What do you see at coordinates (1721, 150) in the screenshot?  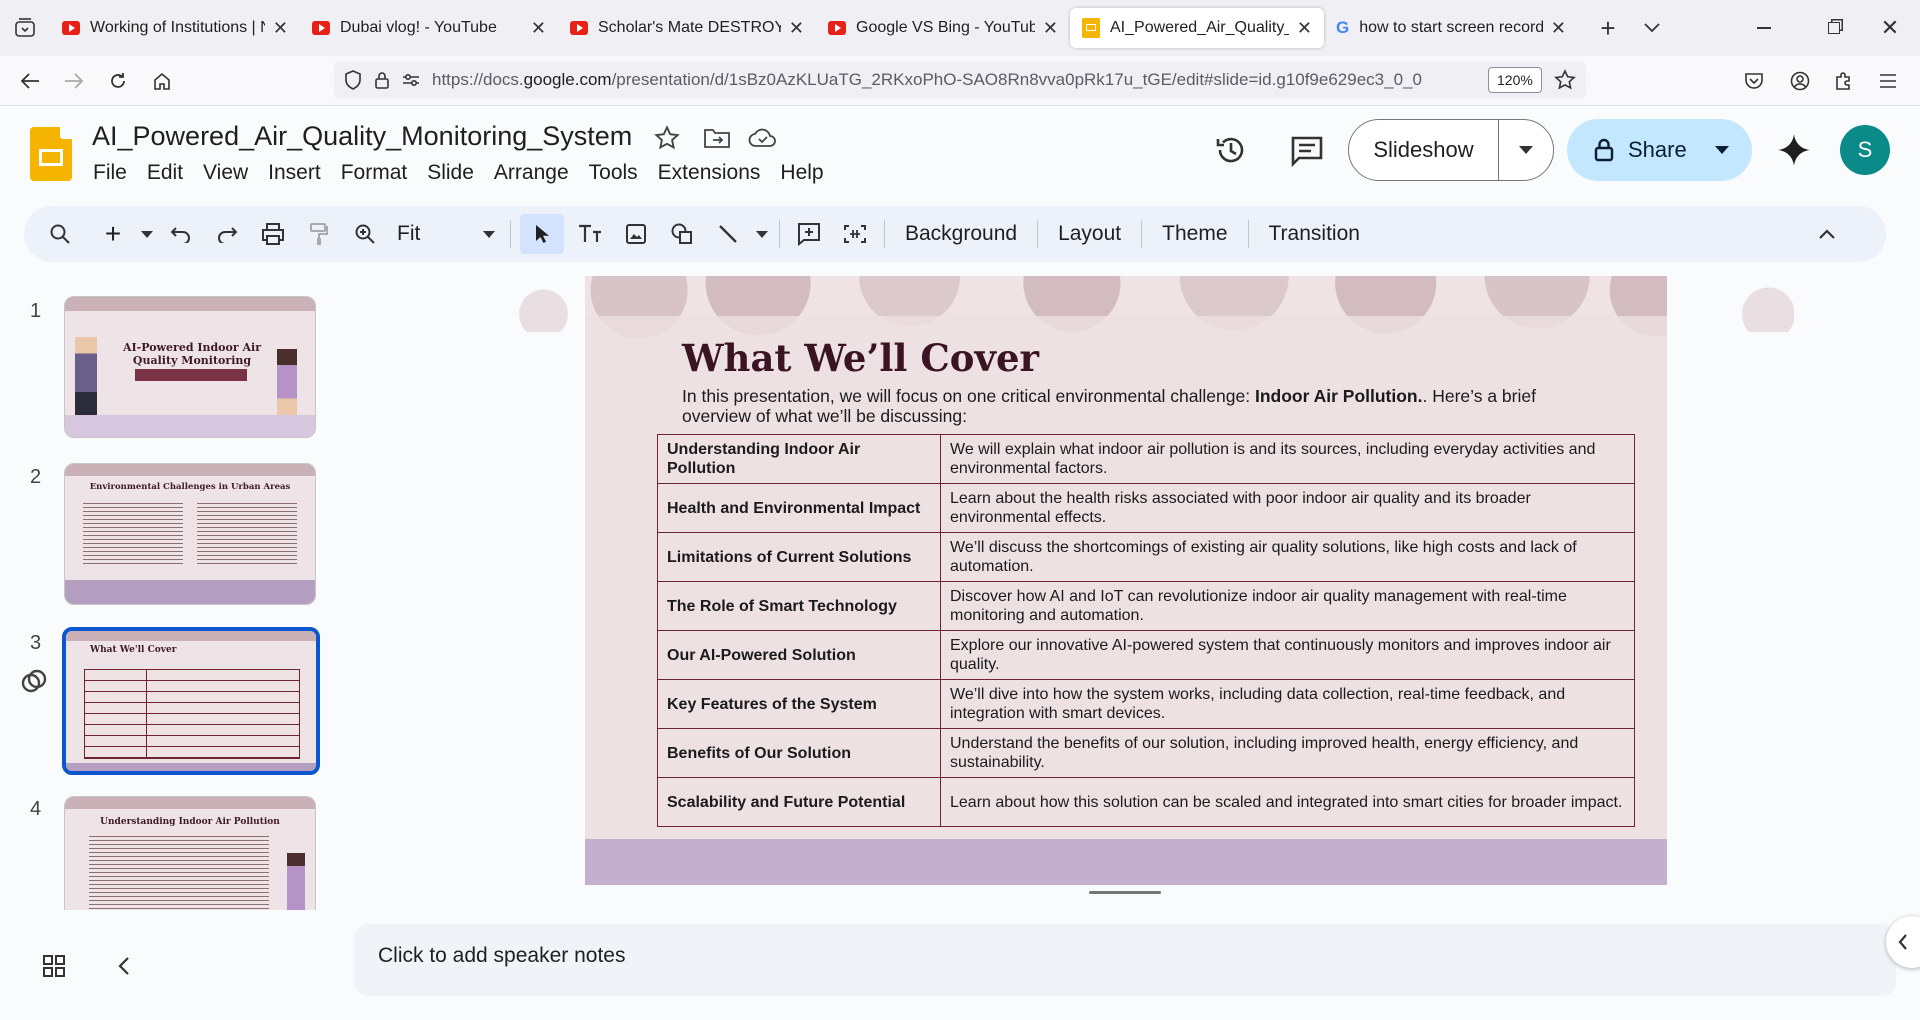 I see `share-options-icon` at bounding box center [1721, 150].